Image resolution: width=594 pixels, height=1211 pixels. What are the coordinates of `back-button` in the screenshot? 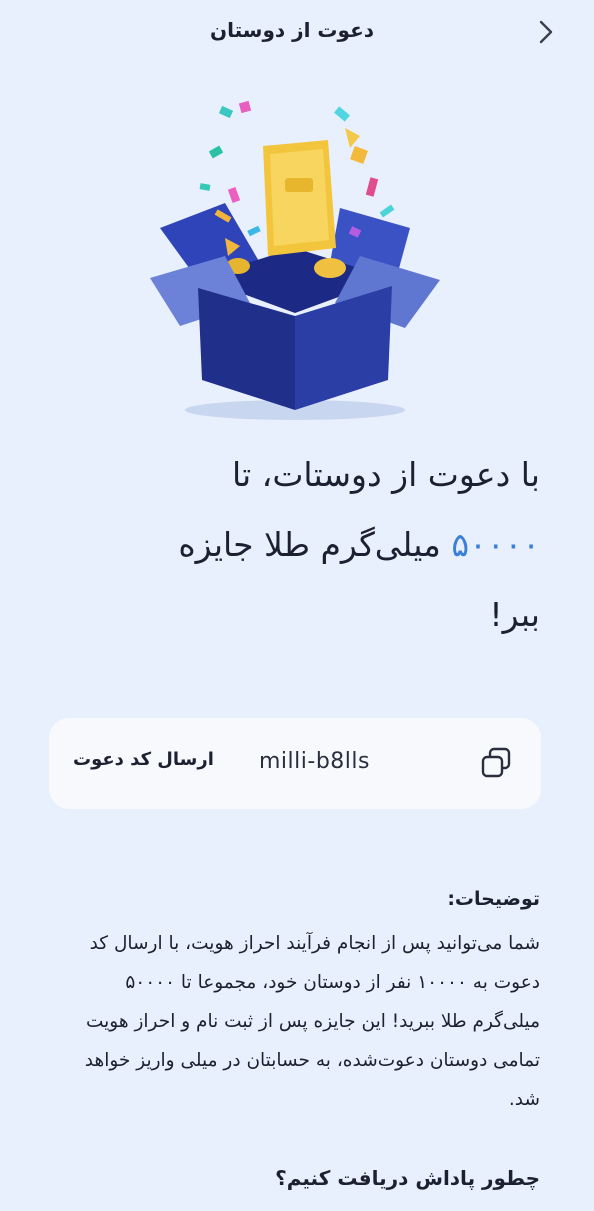 It's located at (546, 32).